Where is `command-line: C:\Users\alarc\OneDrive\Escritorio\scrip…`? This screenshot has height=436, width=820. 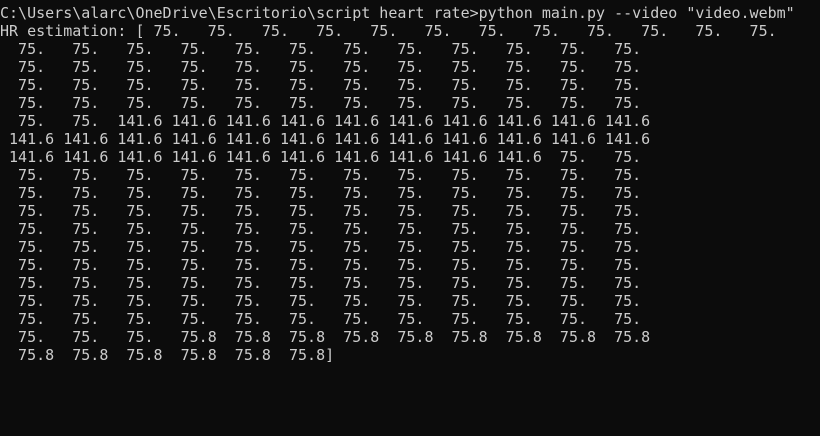 command-line: C:\Users\alarc\OneDrive\Escritorio\scrip… is located at coordinates (397, 13).